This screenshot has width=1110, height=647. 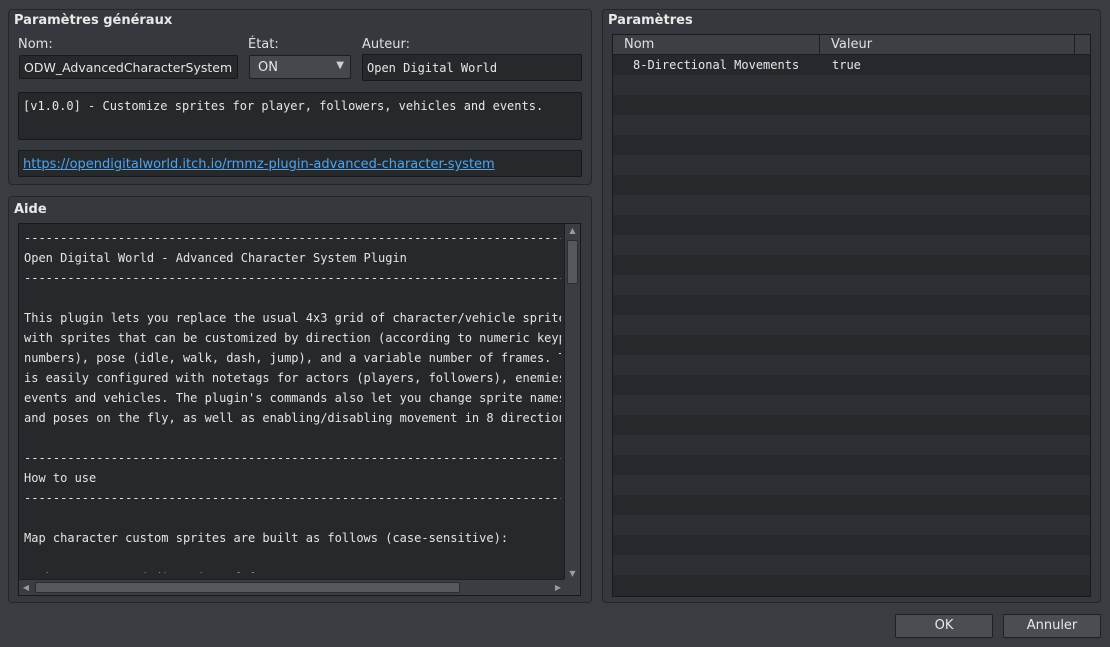 I want to click on scrollbar-corner, so click(x=572, y=587).